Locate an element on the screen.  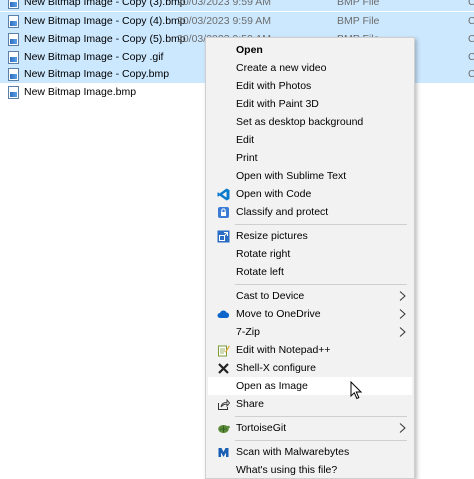
vscode-icon is located at coordinates (223, 194).